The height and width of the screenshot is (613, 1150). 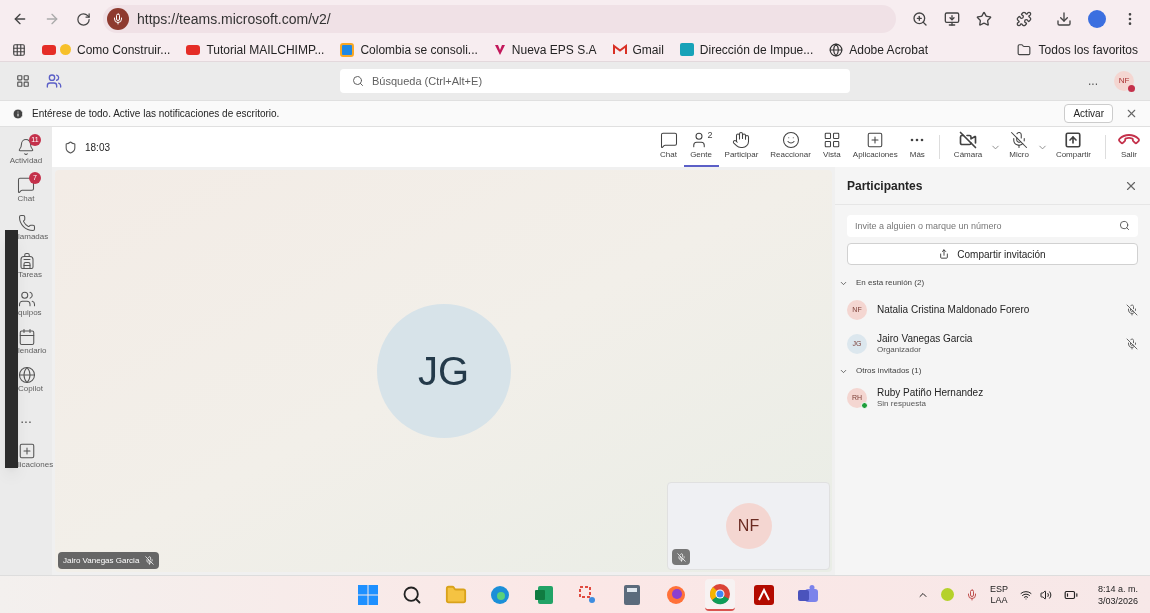 What do you see at coordinates (1129, 147) in the screenshot?
I see `toolbar-button: Salir` at bounding box center [1129, 147].